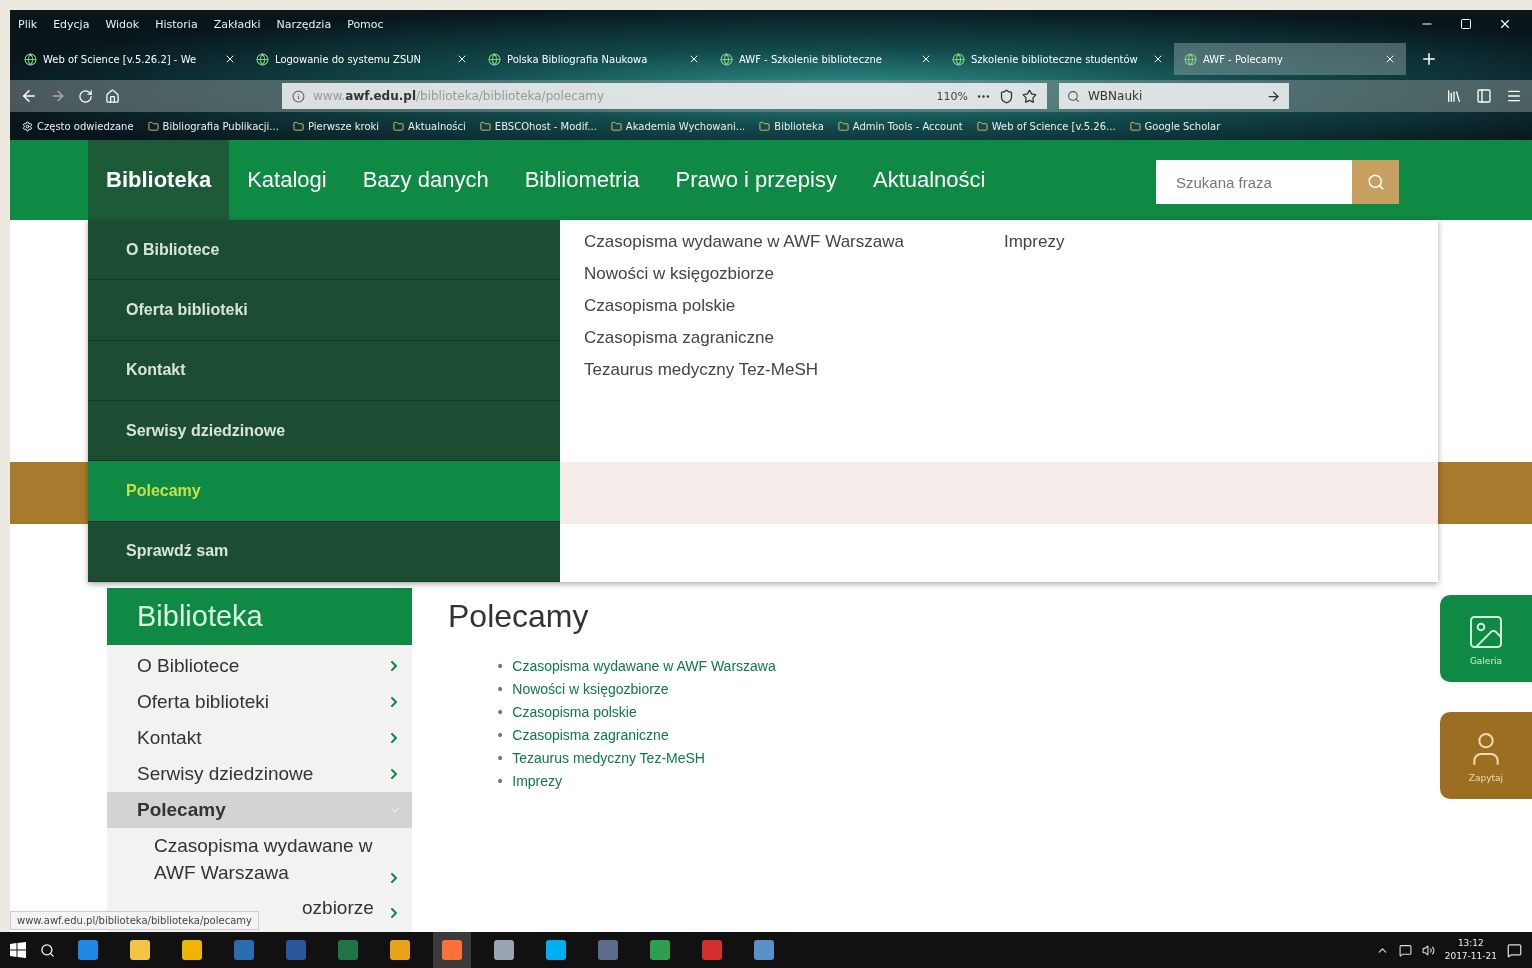  What do you see at coordinates (425, 180) in the screenshot?
I see `nav-link: Bazy danych` at bounding box center [425, 180].